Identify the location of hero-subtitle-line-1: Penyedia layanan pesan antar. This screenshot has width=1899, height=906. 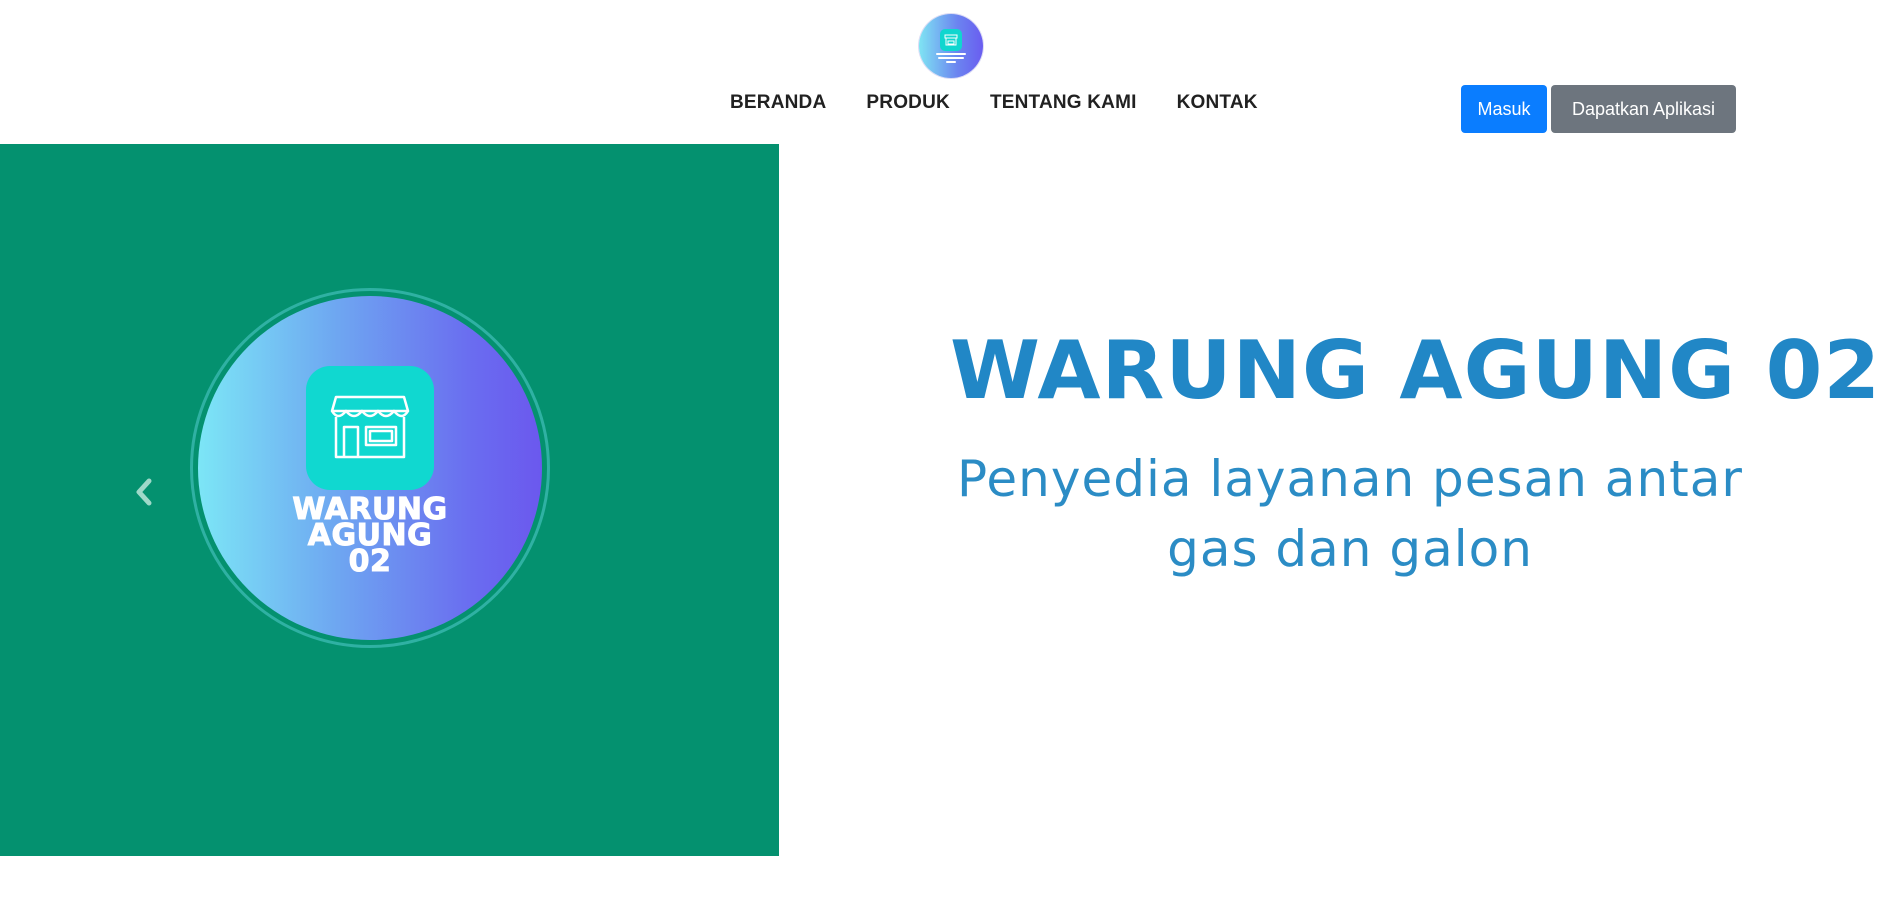
(1350, 479).